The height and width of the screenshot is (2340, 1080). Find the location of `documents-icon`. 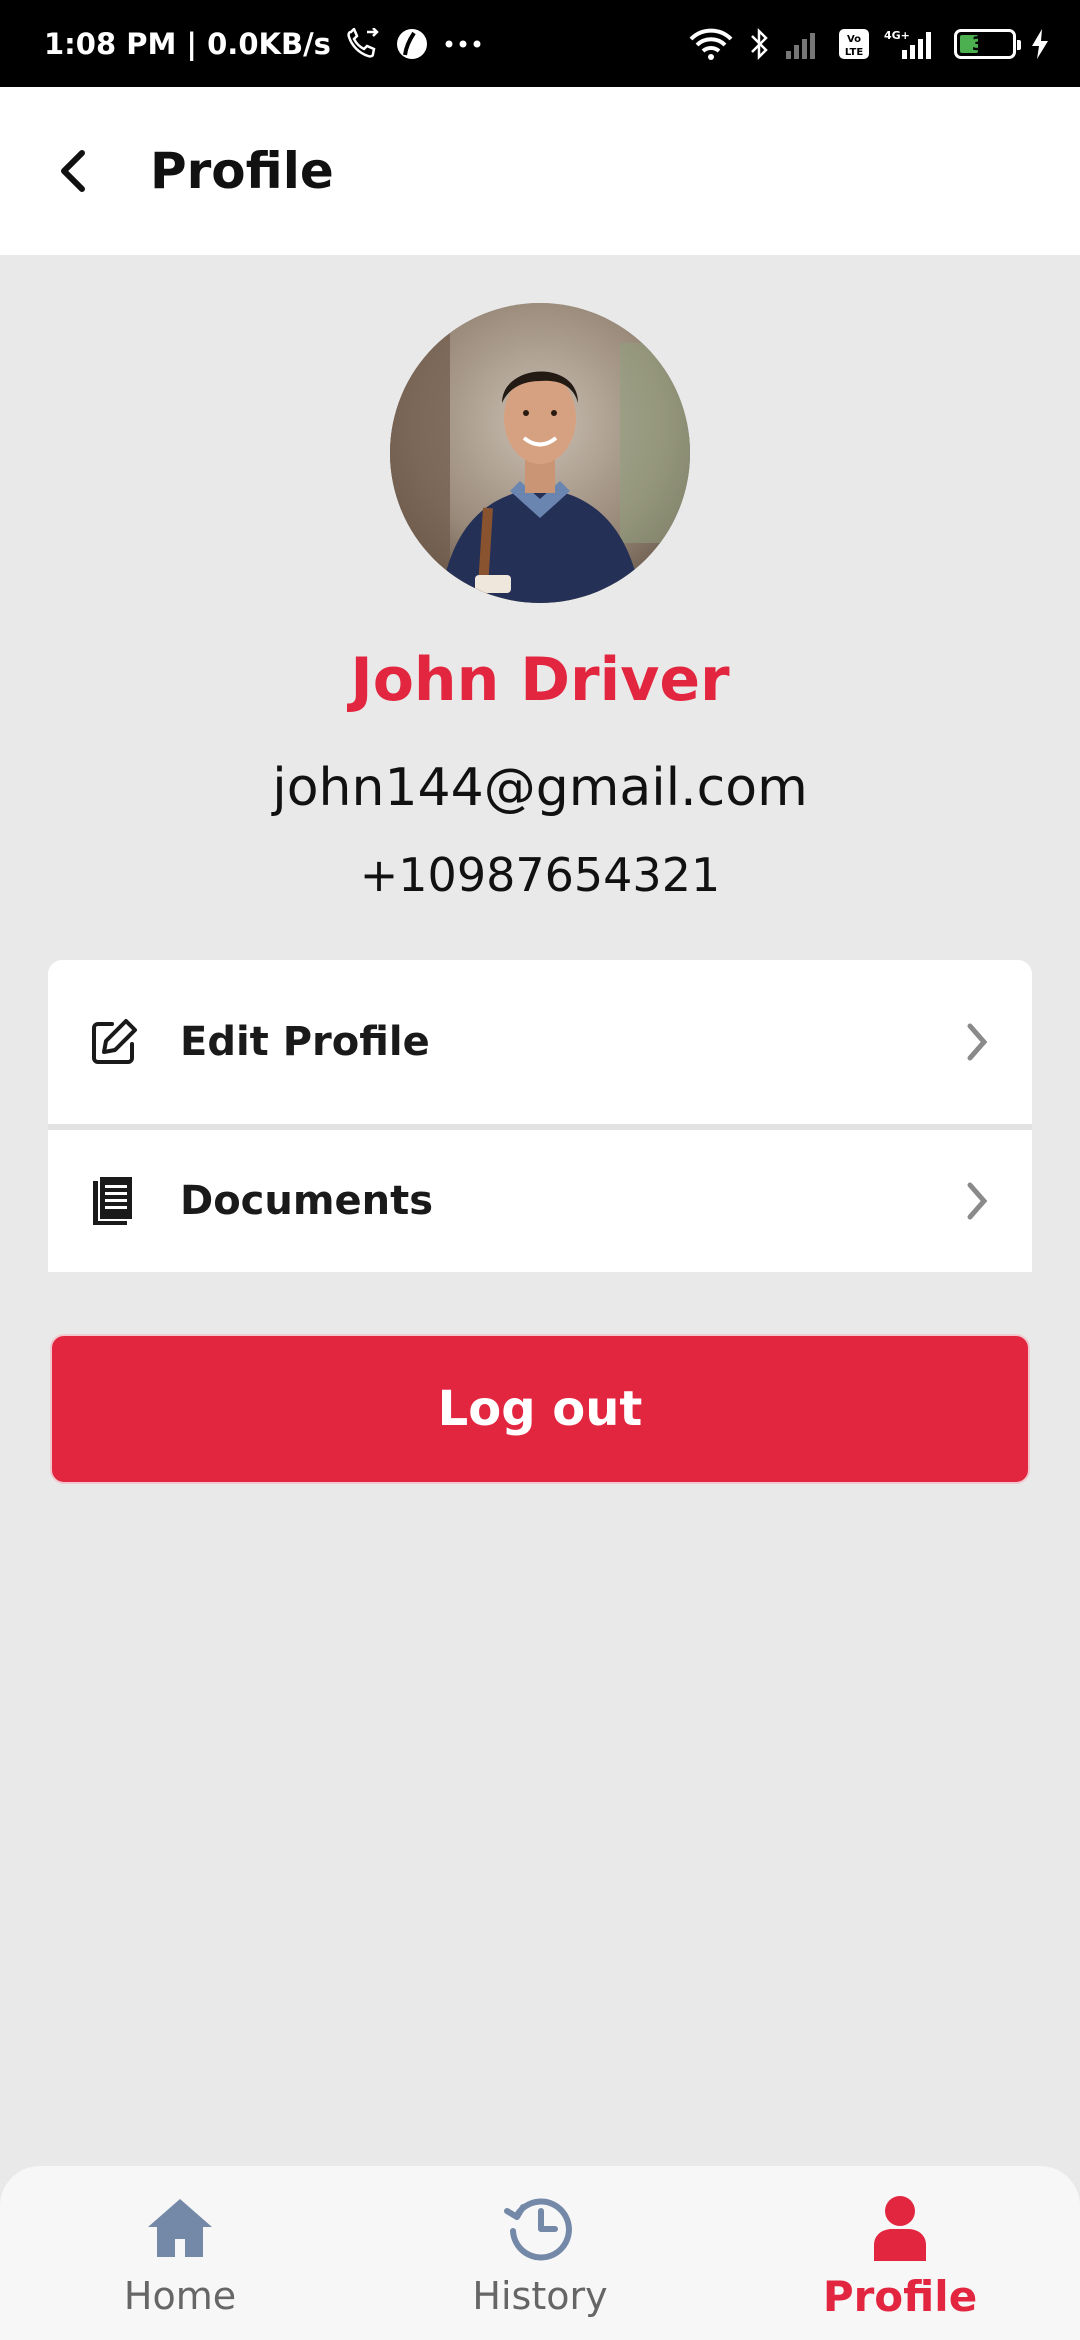

documents-icon is located at coordinates (114, 1201).